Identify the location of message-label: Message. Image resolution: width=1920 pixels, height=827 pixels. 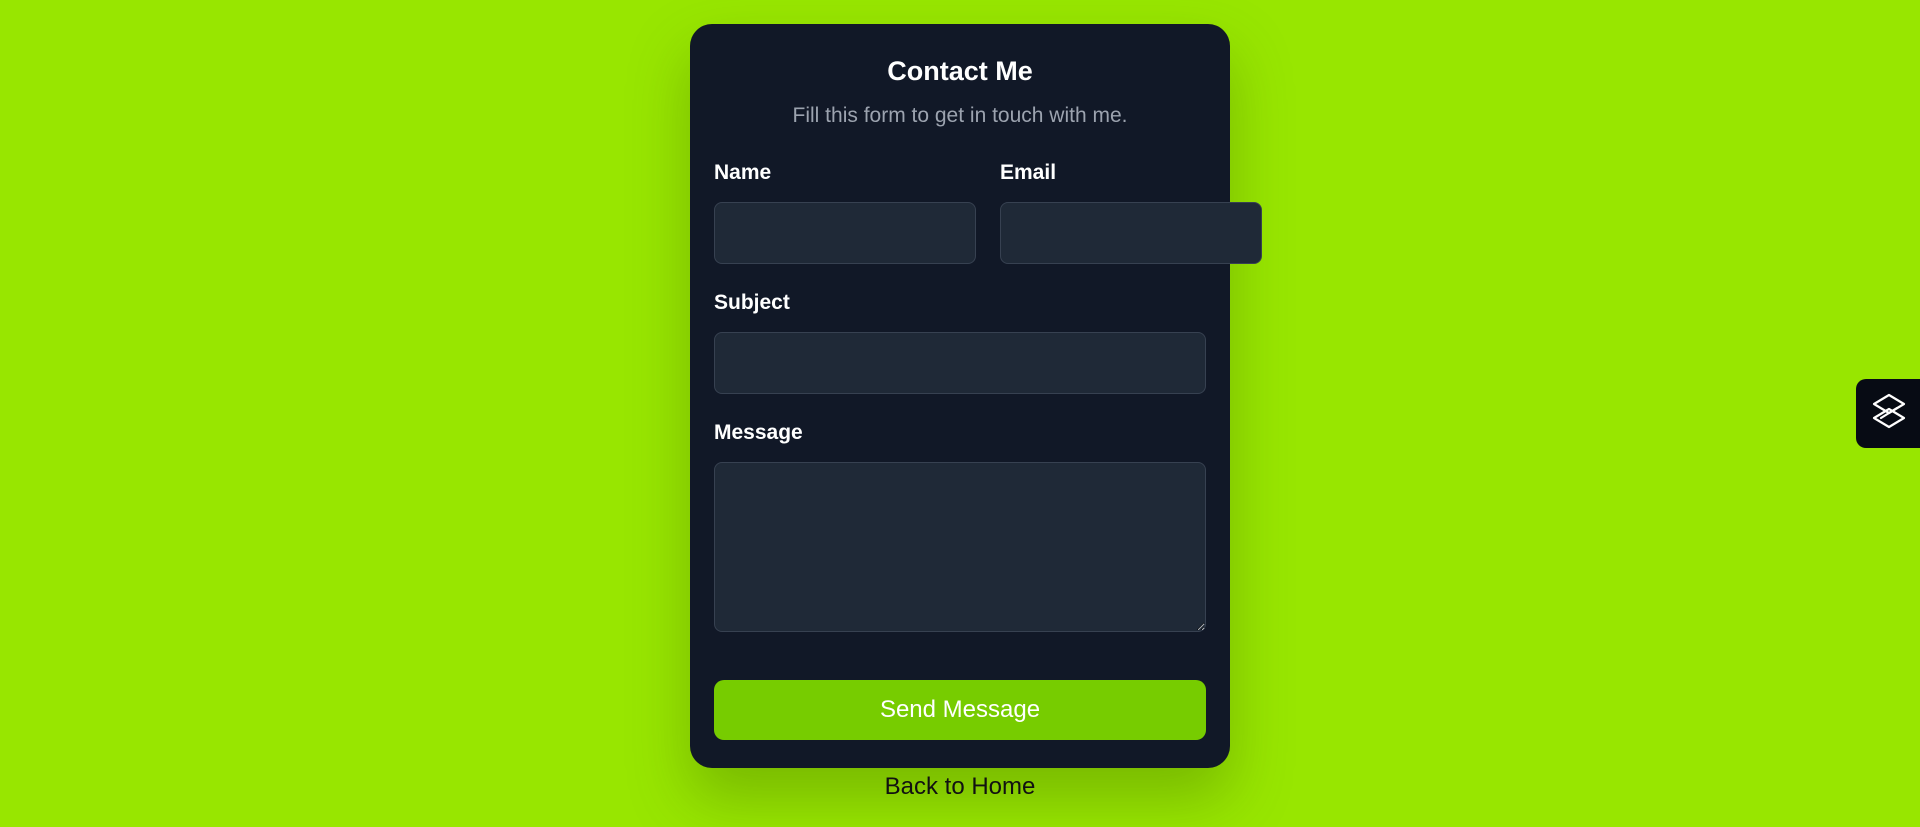
(758, 432).